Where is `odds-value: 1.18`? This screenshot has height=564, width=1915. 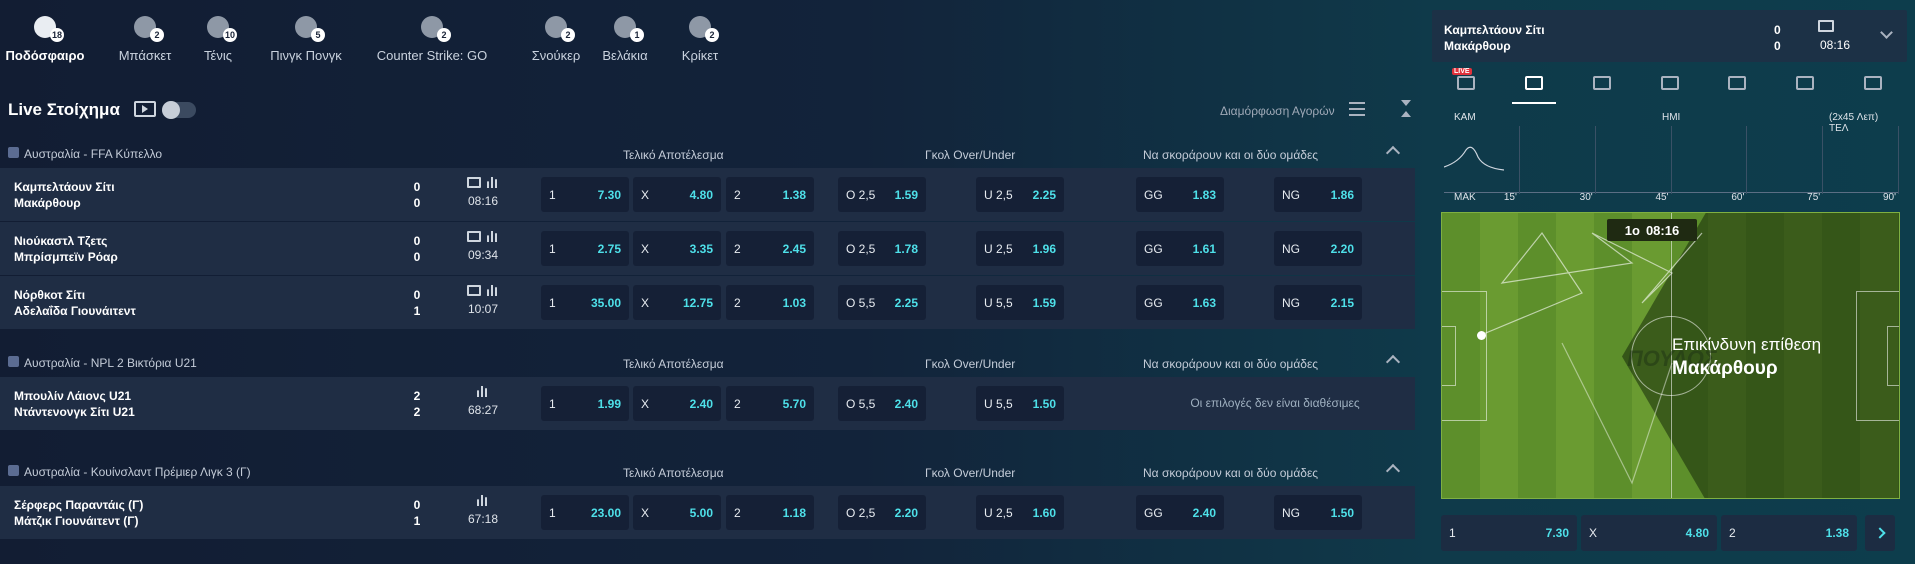 odds-value: 1.18 is located at coordinates (794, 512).